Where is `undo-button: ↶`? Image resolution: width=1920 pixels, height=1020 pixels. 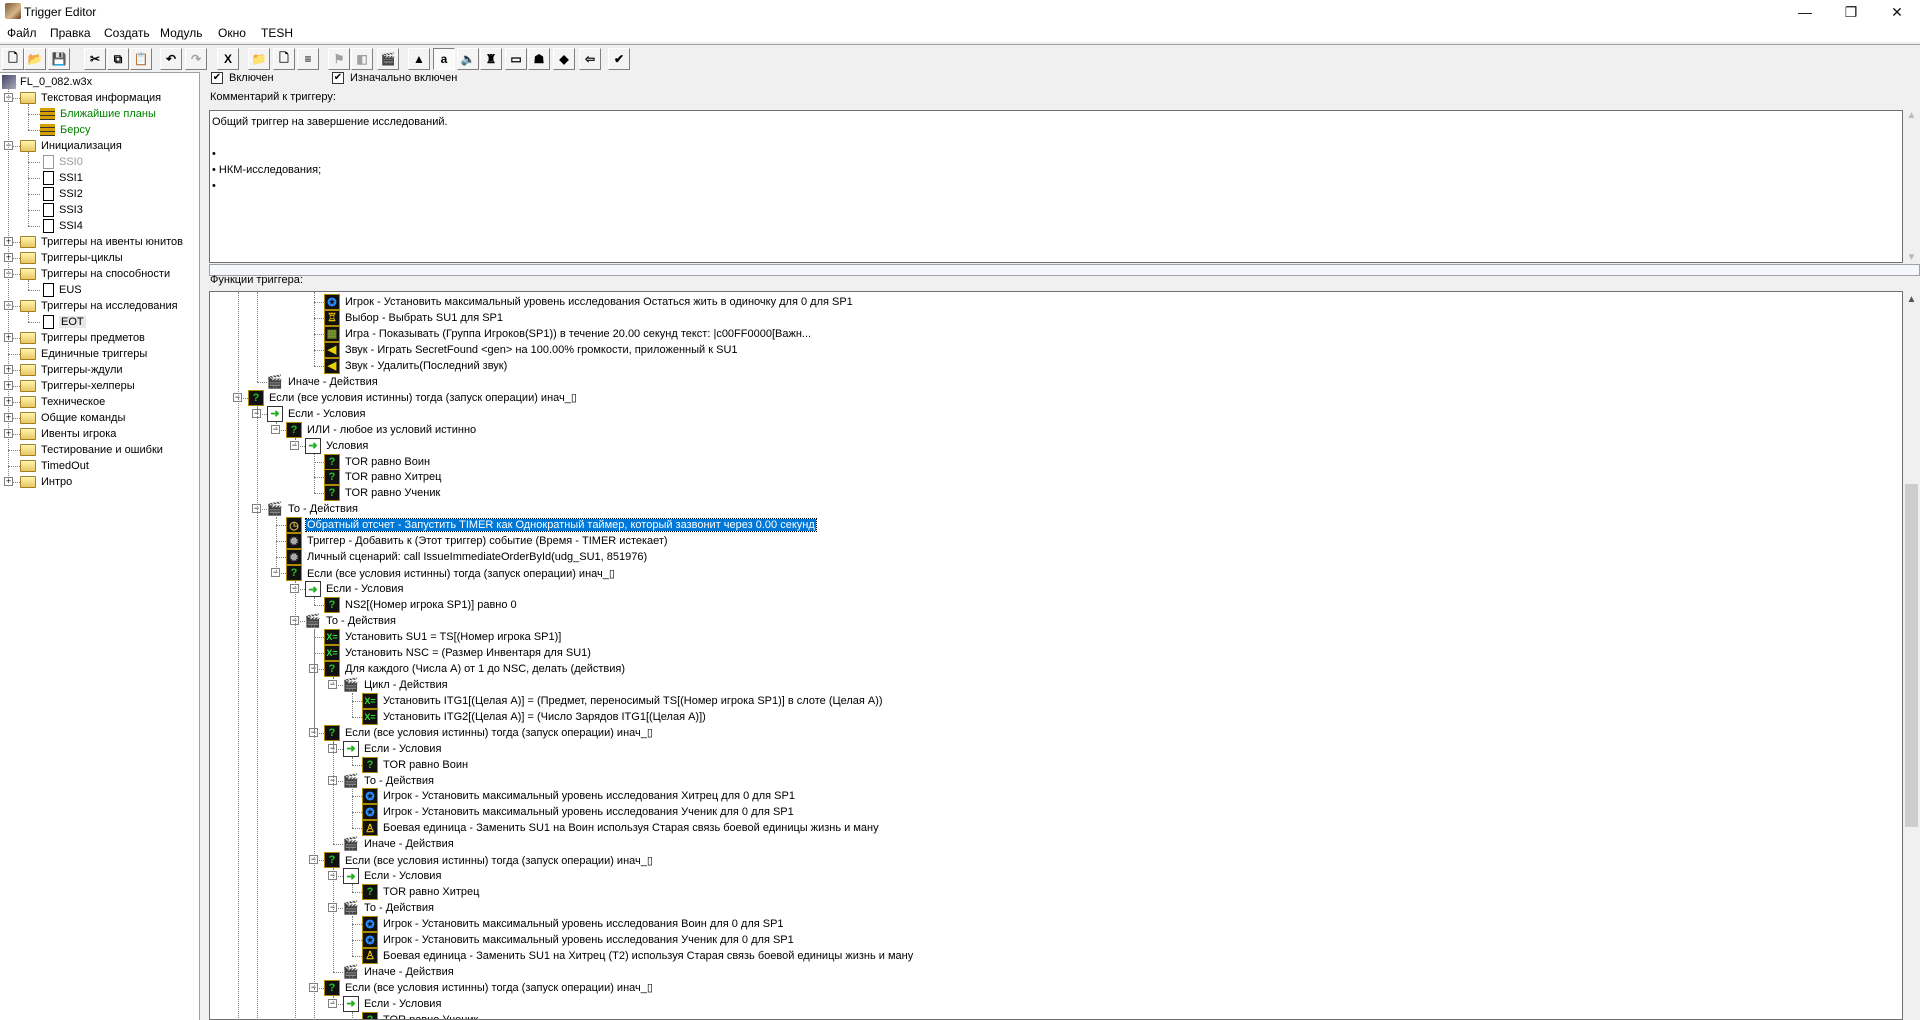 undo-button: ↶ is located at coordinates (171, 59).